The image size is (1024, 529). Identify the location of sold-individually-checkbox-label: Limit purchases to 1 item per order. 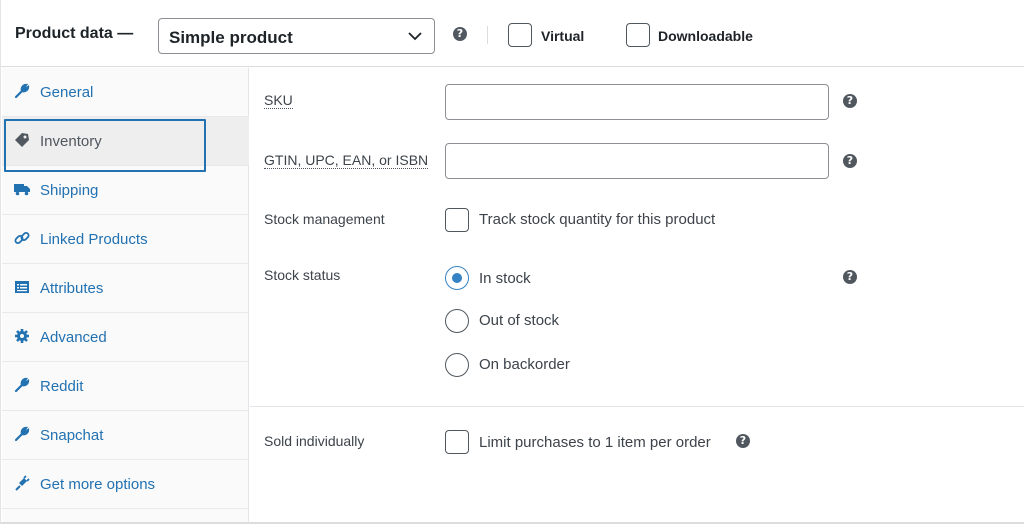
(595, 442).